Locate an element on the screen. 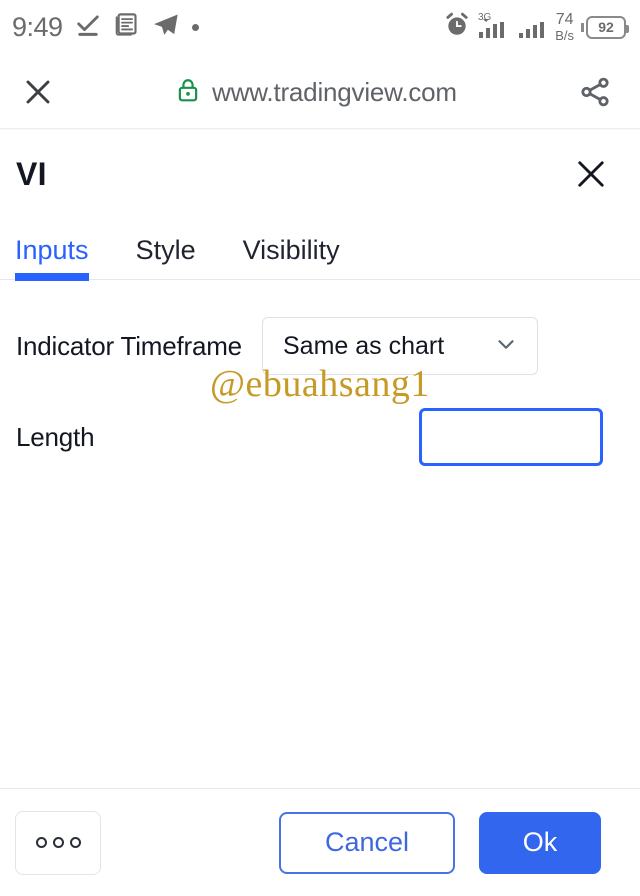  signal-bars-secondary-icon is located at coordinates (533, 27).